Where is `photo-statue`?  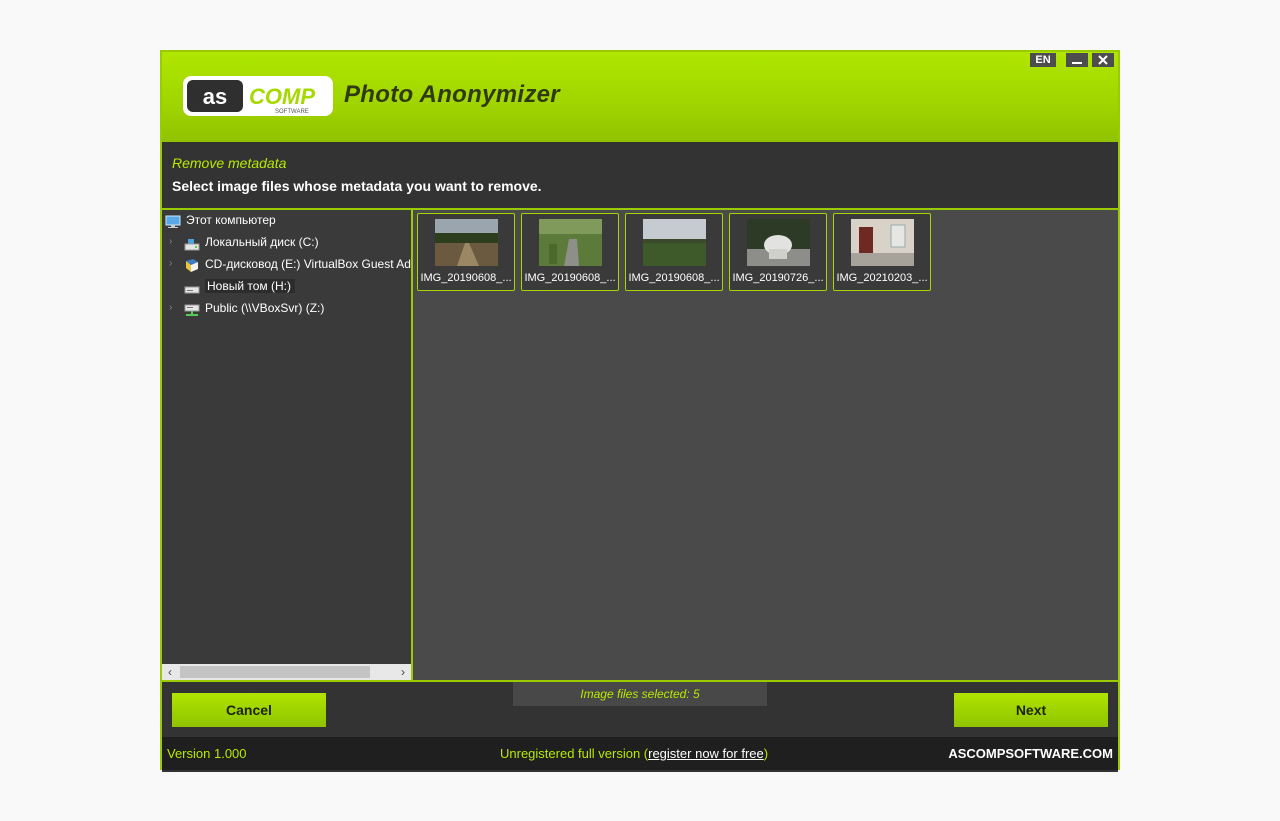 photo-statue is located at coordinates (778, 242).